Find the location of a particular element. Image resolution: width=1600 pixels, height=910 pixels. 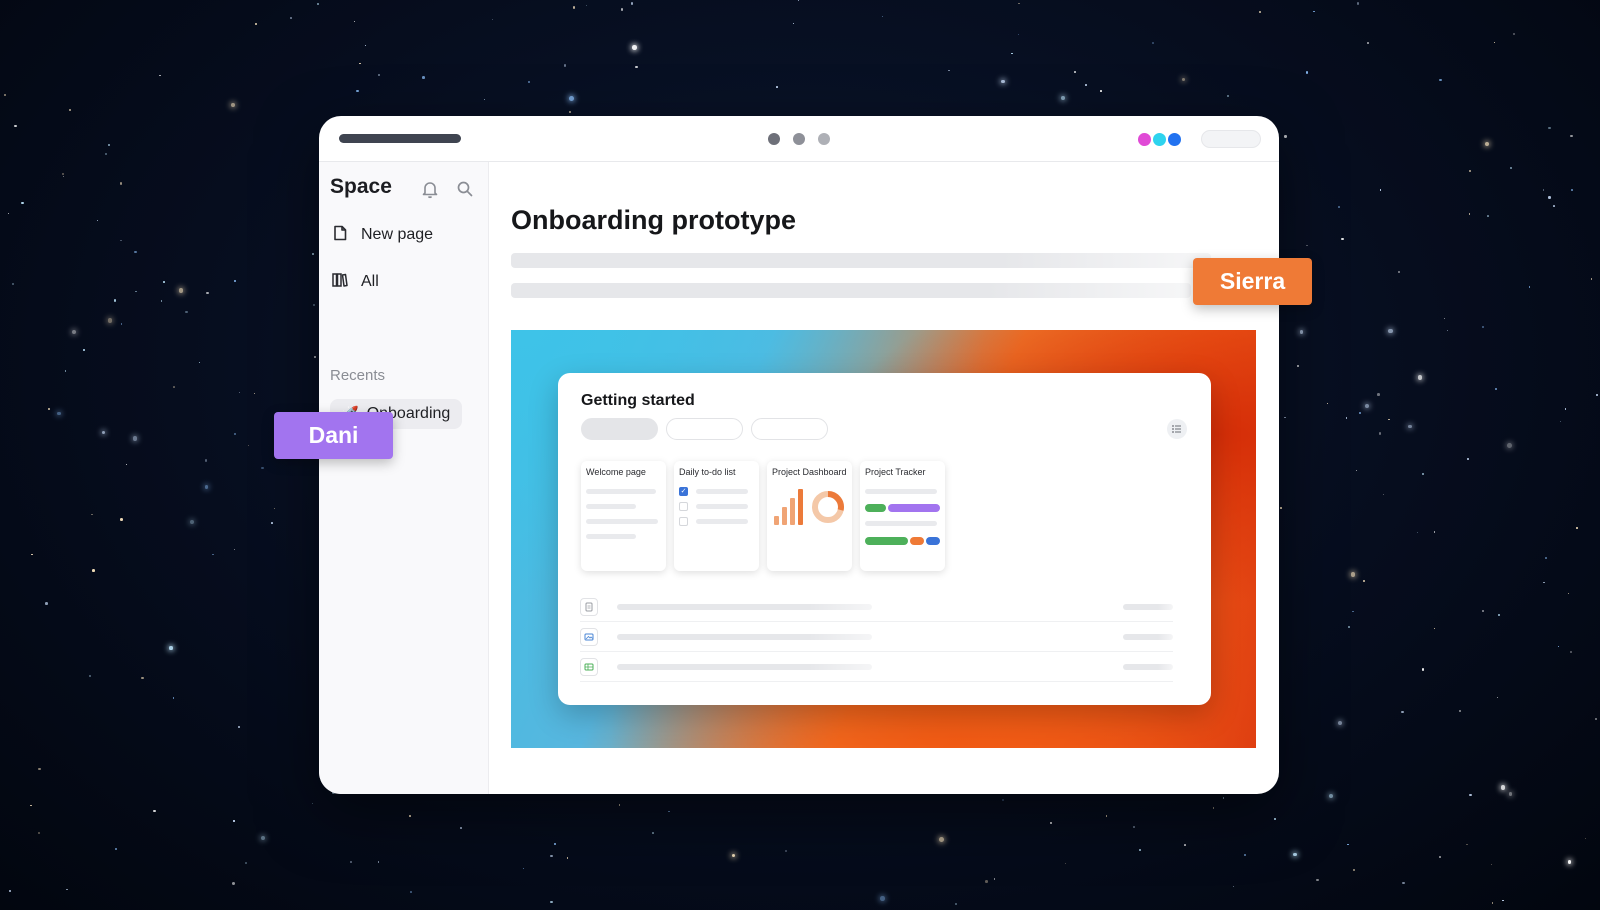

checkbox is located at coordinates (683, 506).